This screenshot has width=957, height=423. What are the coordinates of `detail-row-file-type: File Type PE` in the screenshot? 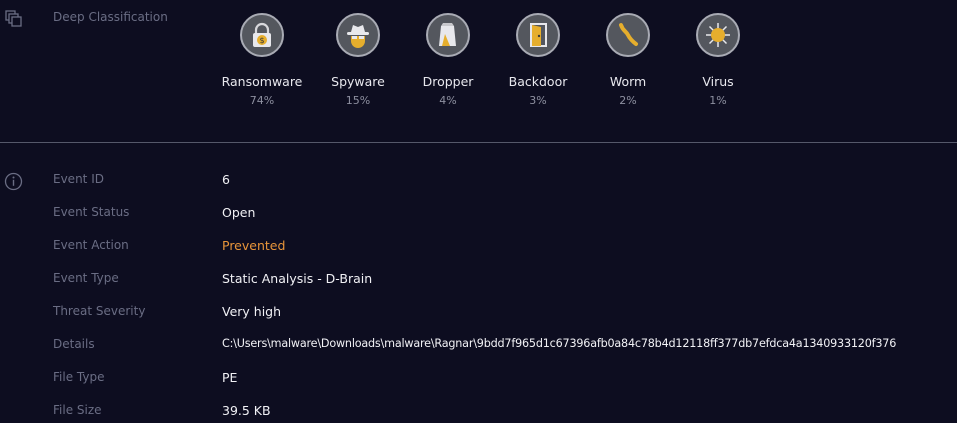 It's located at (478, 380).